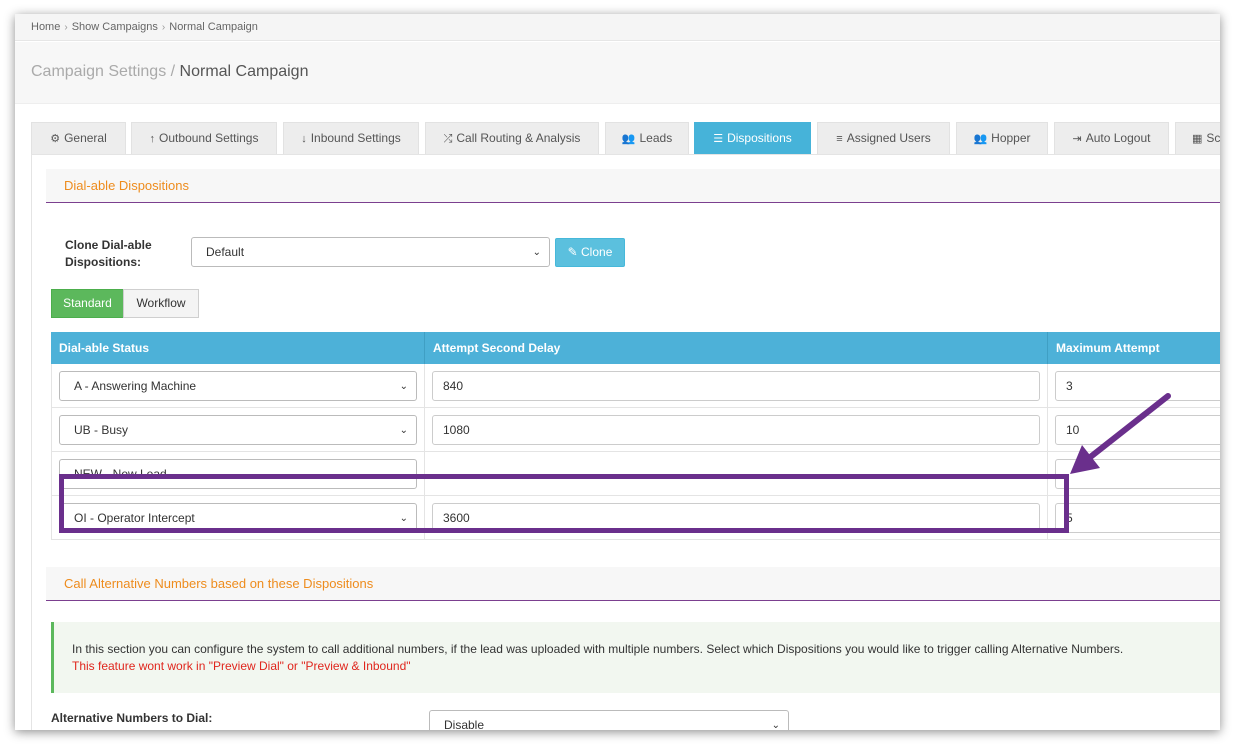  I want to click on annotation-arrow, so click(1120, 433).